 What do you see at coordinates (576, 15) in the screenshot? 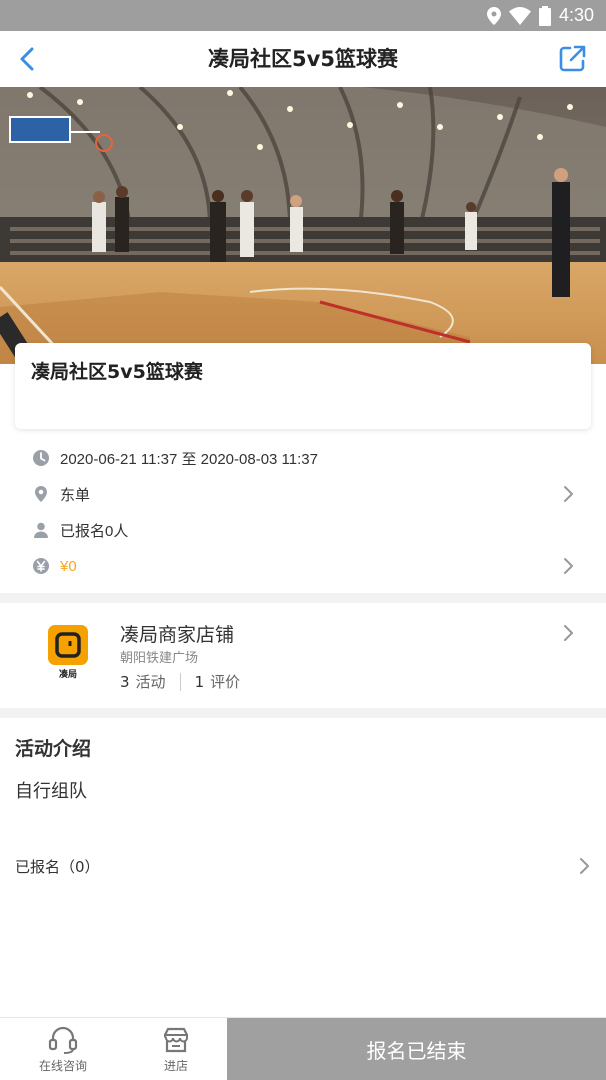
I see `status-time: 4:30` at bounding box center [576, 15].